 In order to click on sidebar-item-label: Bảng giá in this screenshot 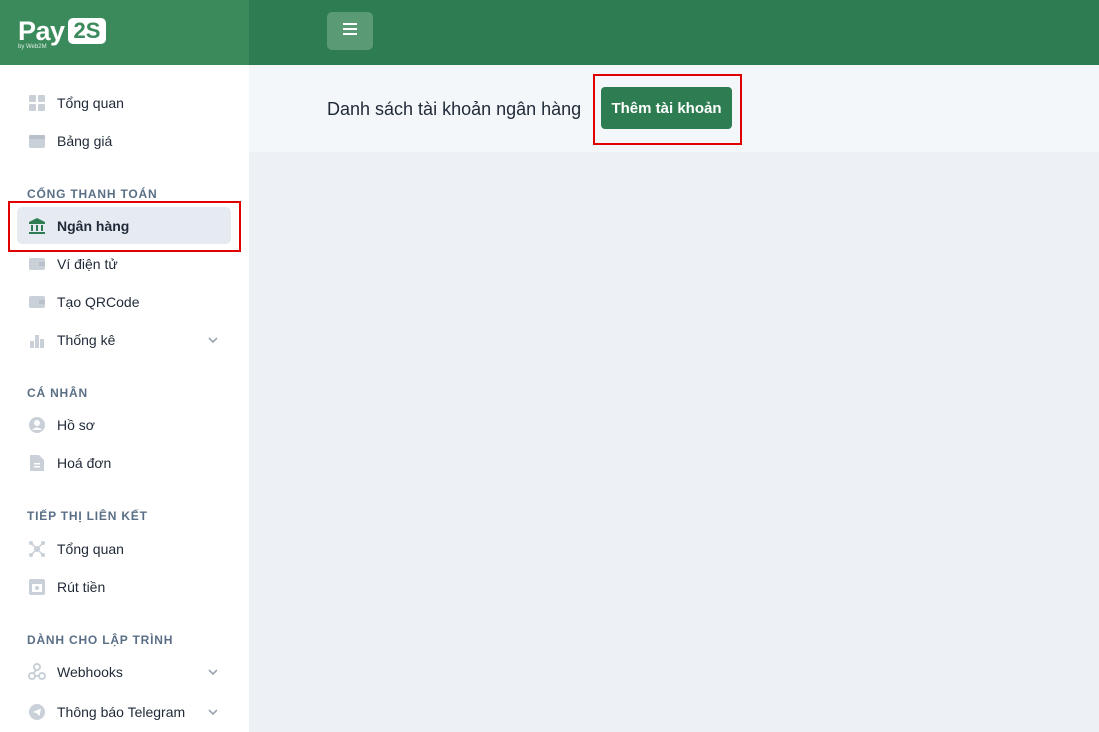, I will do `click(85, 140)`.